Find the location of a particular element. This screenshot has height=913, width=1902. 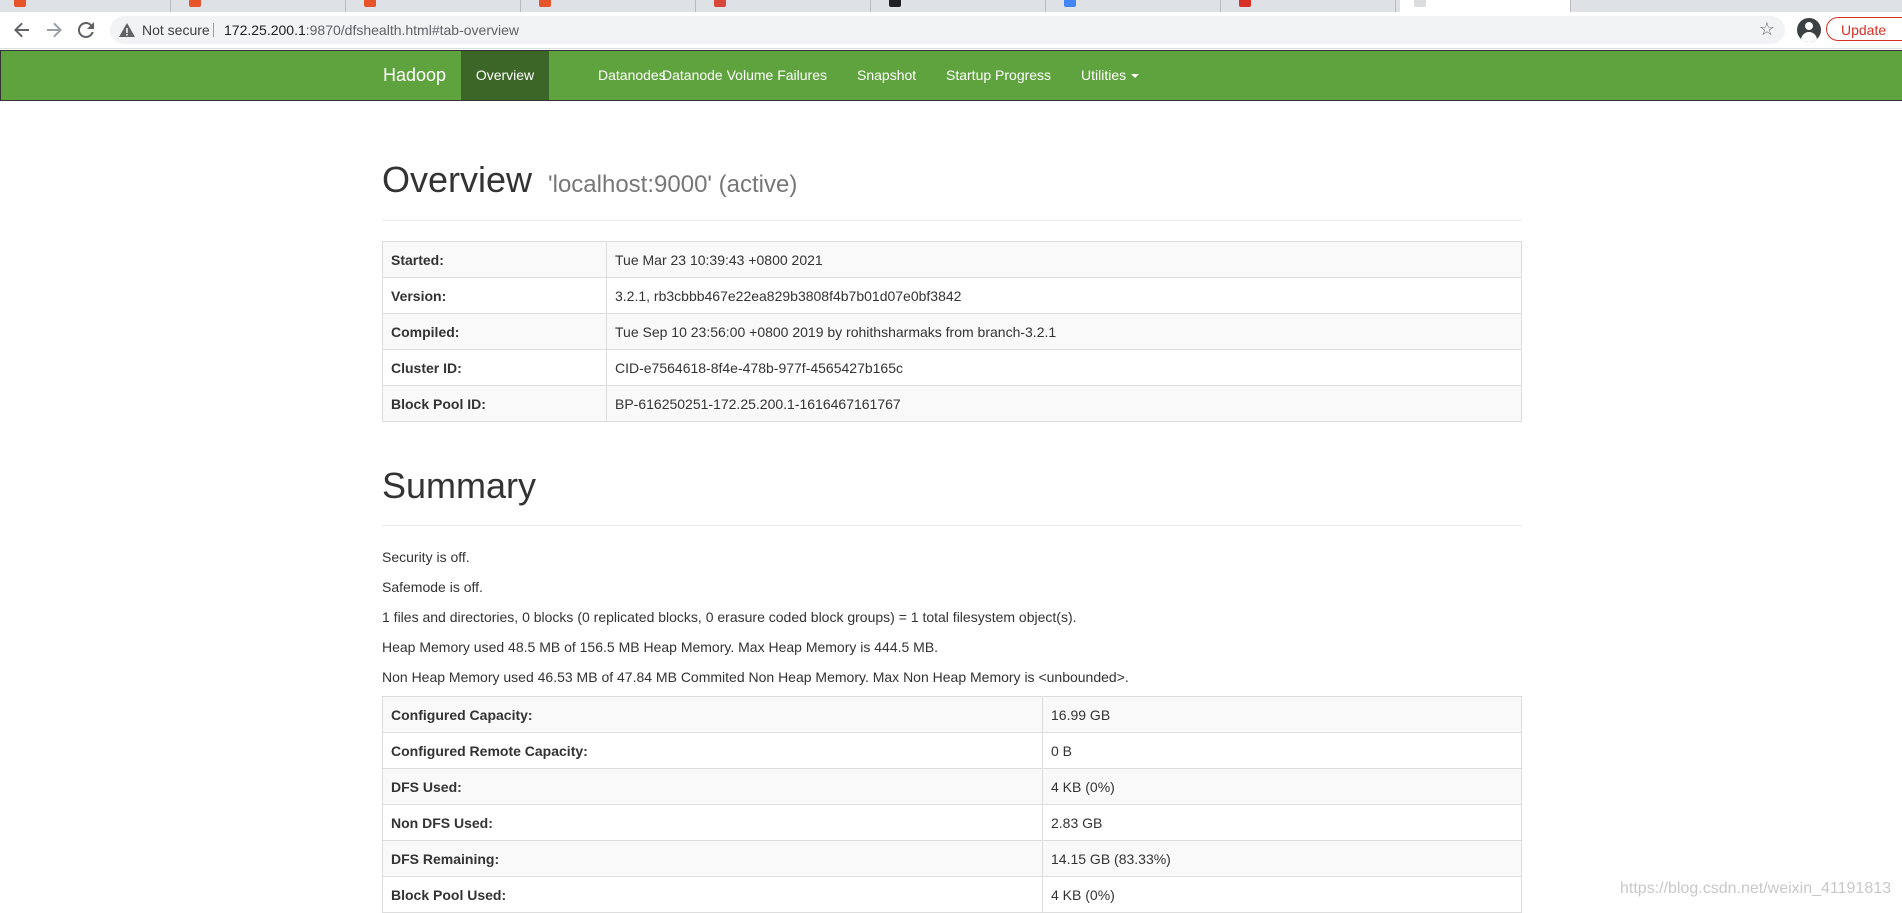

update-button: Update is located at coordinates (1864, 29).